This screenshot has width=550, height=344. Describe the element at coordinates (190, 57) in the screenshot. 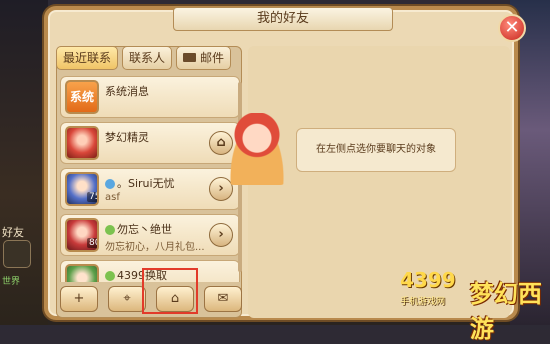

I see `mail-icon` at that location.